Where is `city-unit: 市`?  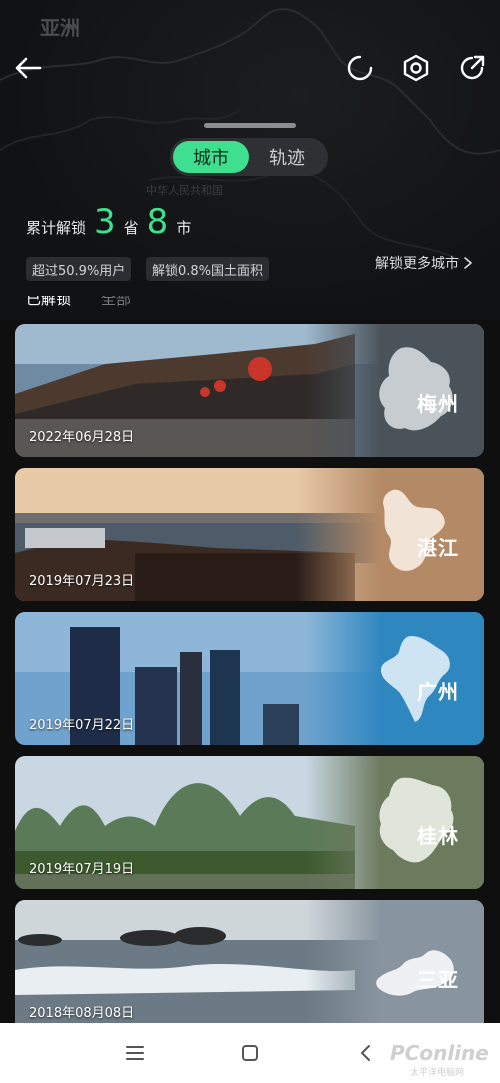 city-unit: 市 is located at coordinates (184, 228).